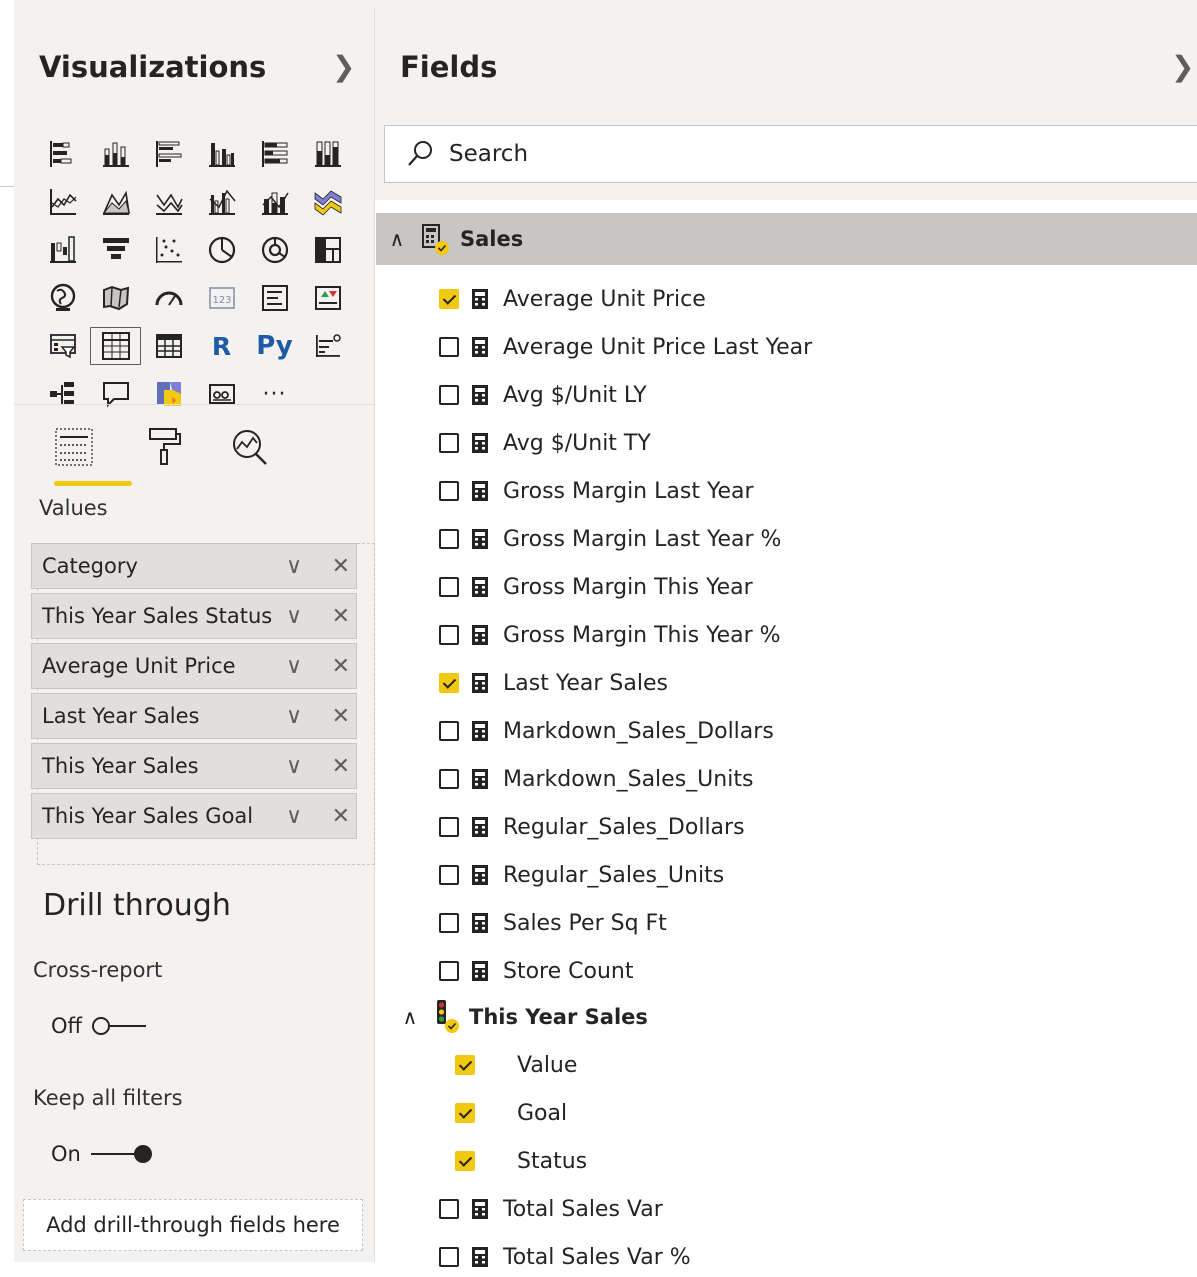 The image size is (1197, 1277). What do you see at coordinates (596, 779) in the screenshot?
I see `field-markdown-sales-units: Markdown_Sales_Units` at bounding box center [596, 779].